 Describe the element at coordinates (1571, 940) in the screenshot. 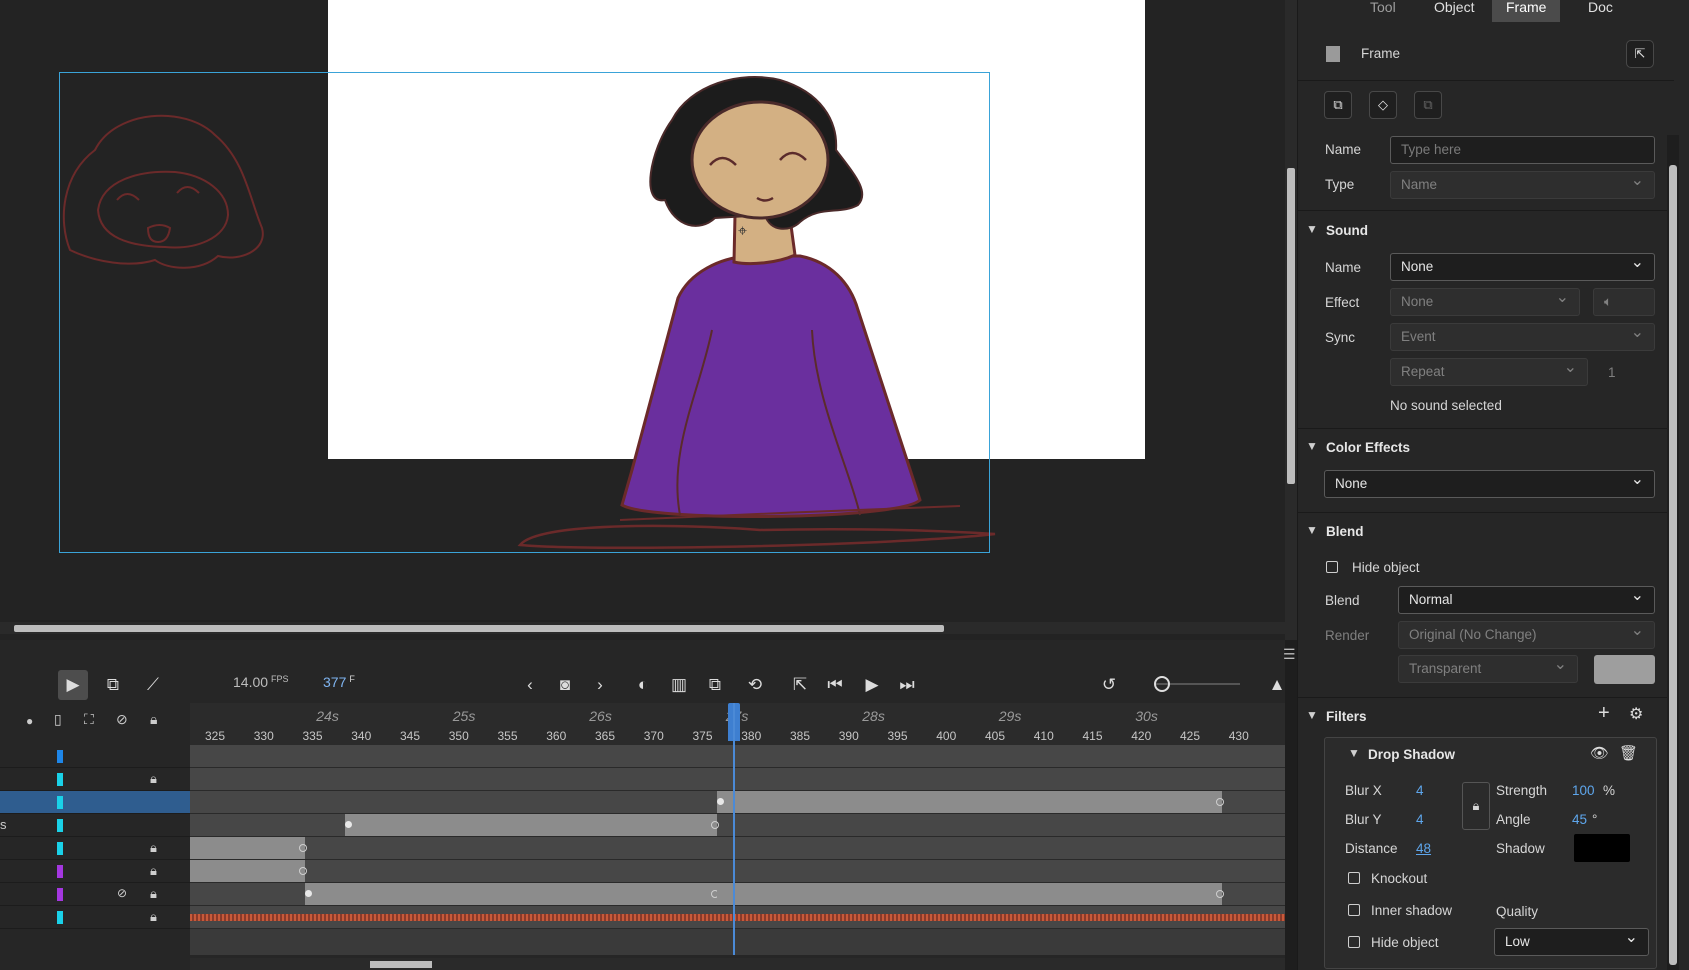

I see `quality-select: Low` at that location.